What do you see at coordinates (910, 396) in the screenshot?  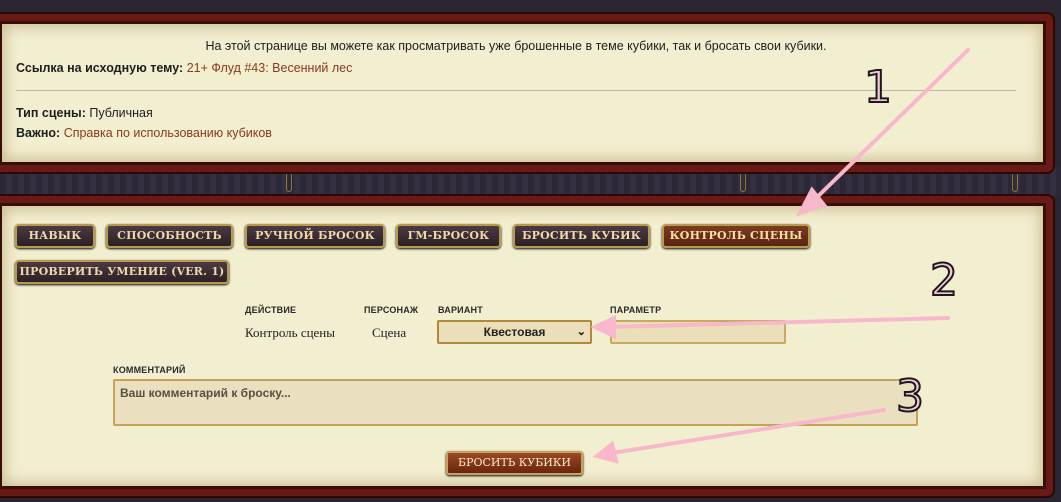 I see `annotation-number-3: 3` at bounding box center [910, 396].